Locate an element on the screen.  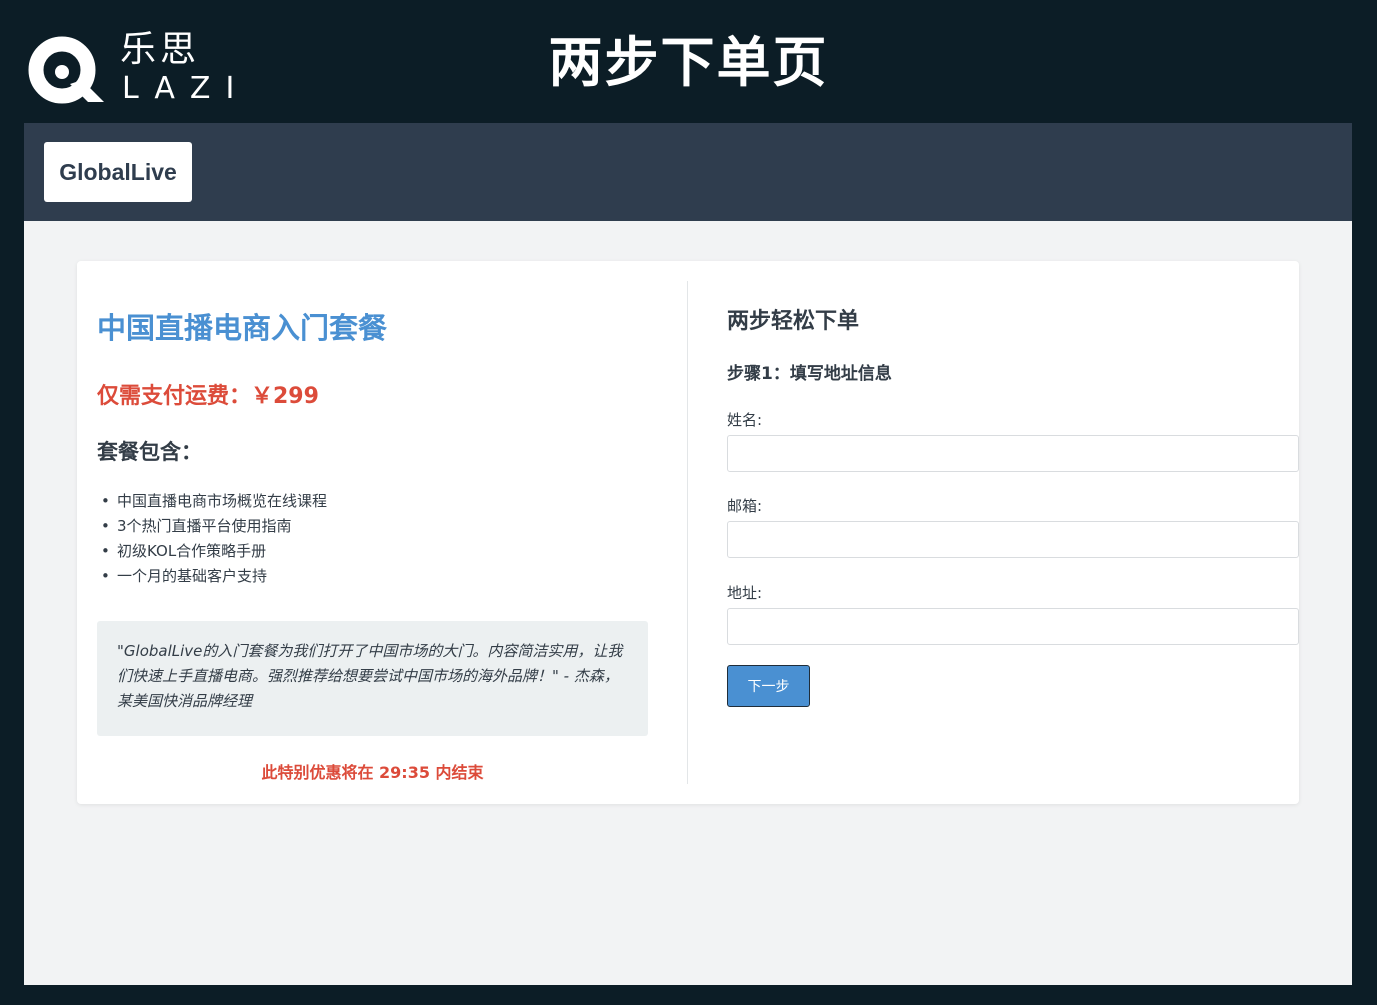
feature-item: 中国直播电商市场概览在线课程 is located at coordinates (212, 501).